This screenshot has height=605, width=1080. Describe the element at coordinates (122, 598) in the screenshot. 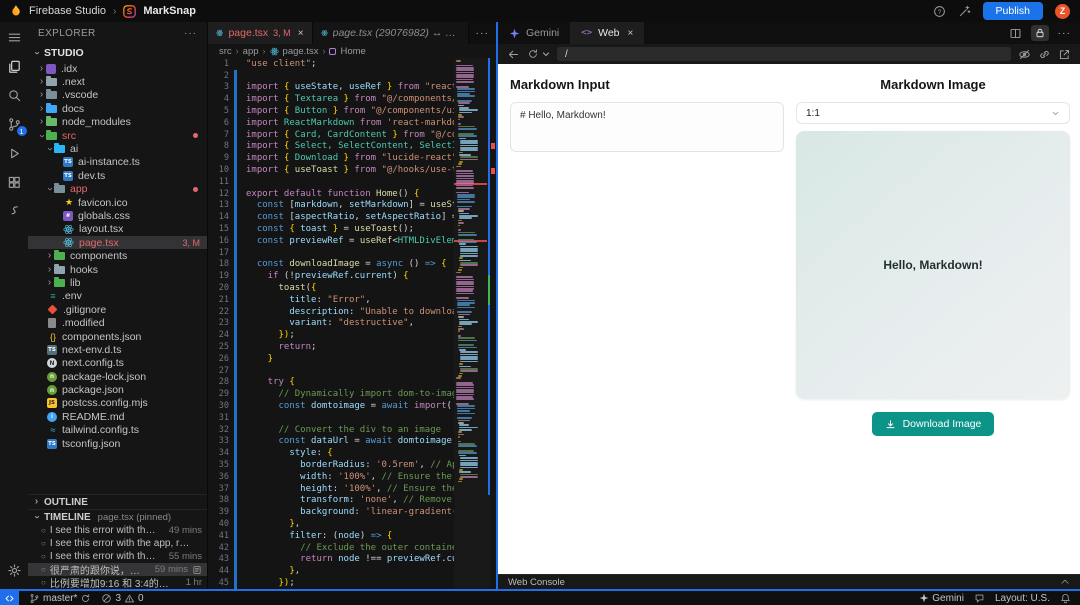

I see `problems-indicator: 3 0` at that location.